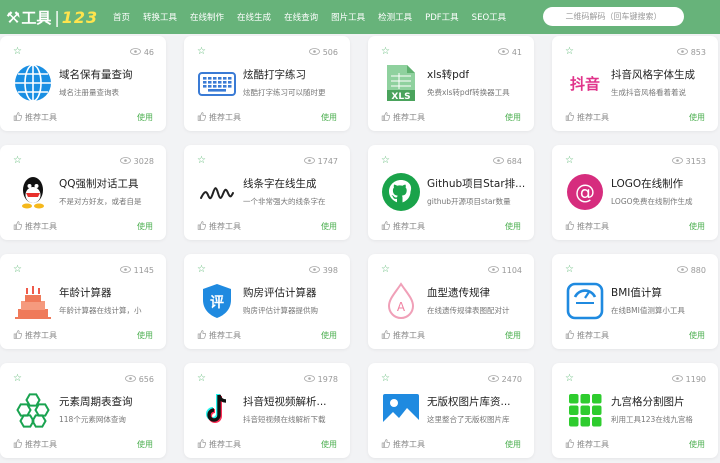 This screenshot has height=463, width=720. What do you see at coordinates (83, 410) in the screenshot?
I see `tool-card: ☆ 656 元素周期表查询 118个元素网体查询 推荐工具 使用` at bounding box center [83, 410].